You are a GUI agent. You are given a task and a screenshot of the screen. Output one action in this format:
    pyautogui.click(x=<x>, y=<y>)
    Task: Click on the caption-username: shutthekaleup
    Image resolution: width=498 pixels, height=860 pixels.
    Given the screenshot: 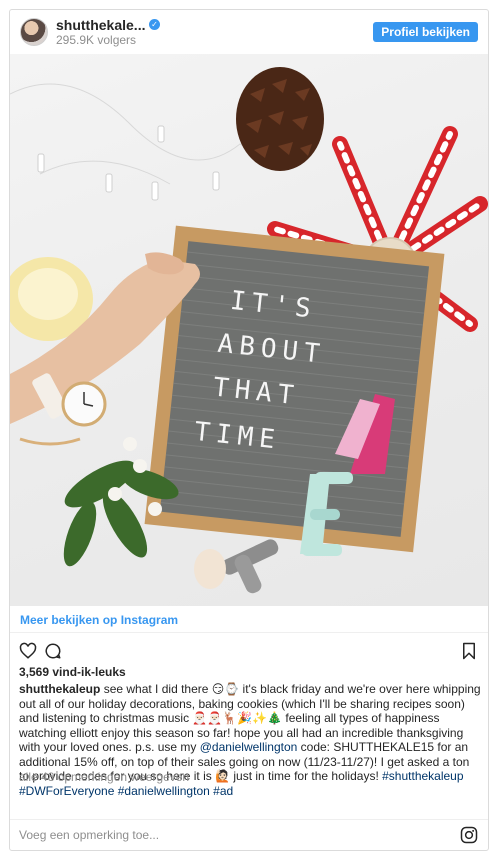 What is the action you would take?
    pyautogui.click(x=59, y=689)
    